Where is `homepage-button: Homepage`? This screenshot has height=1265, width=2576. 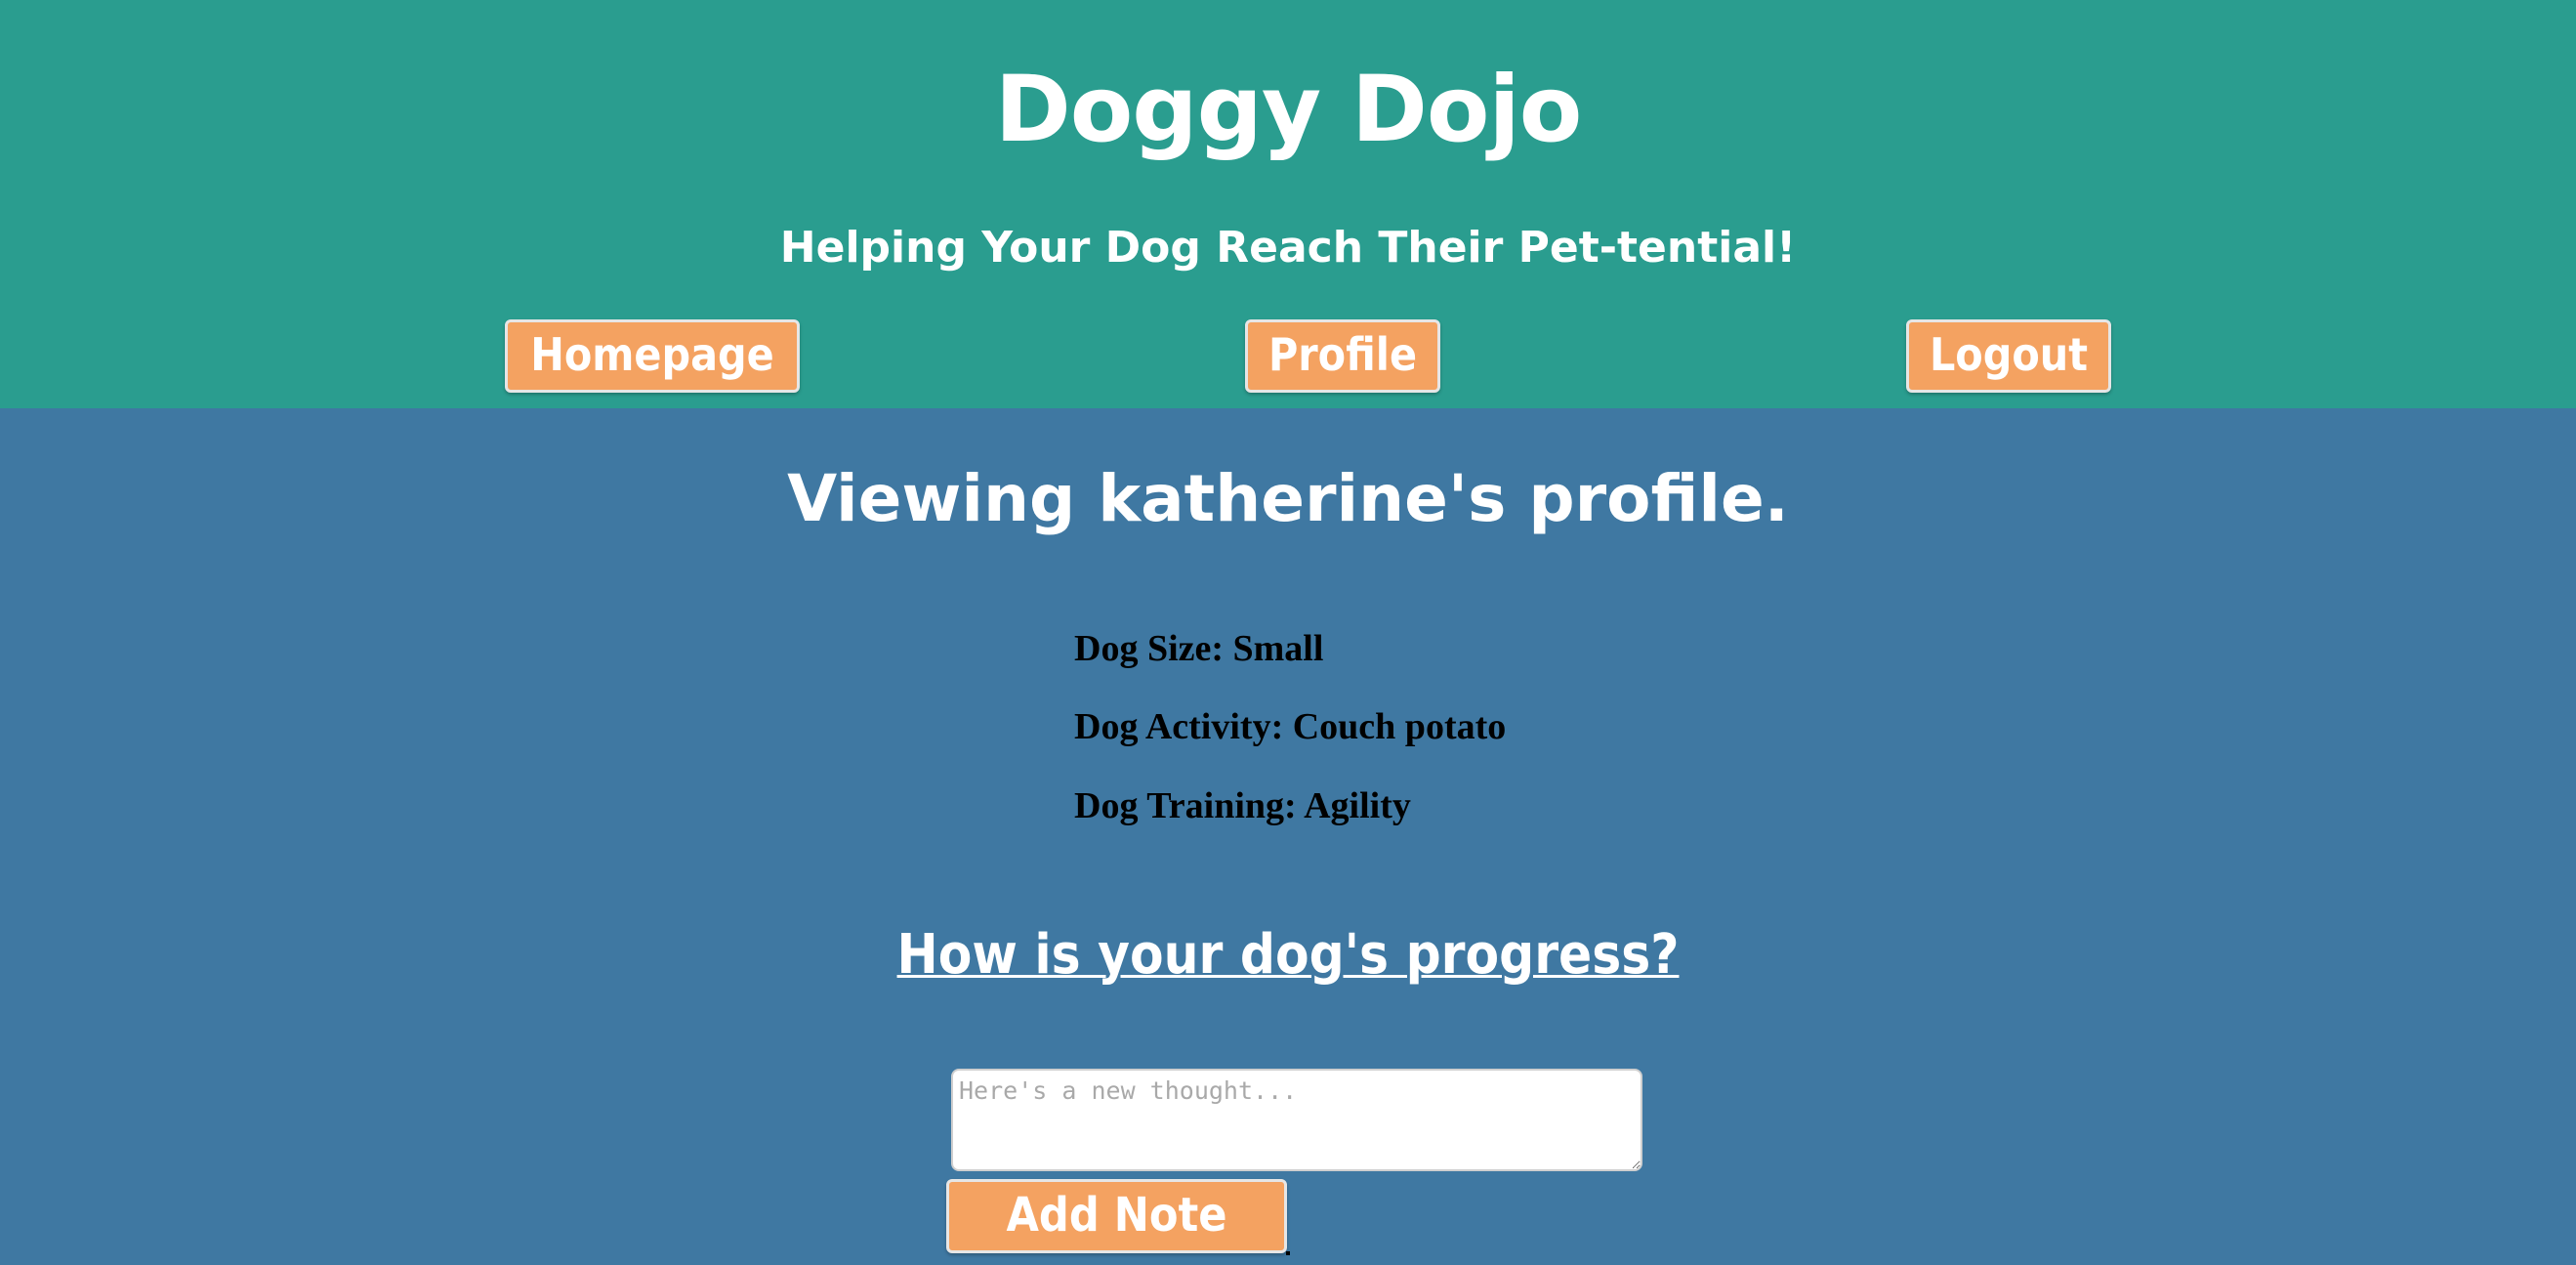
homepage-button: Homepage is located at coordinates (652, 356).